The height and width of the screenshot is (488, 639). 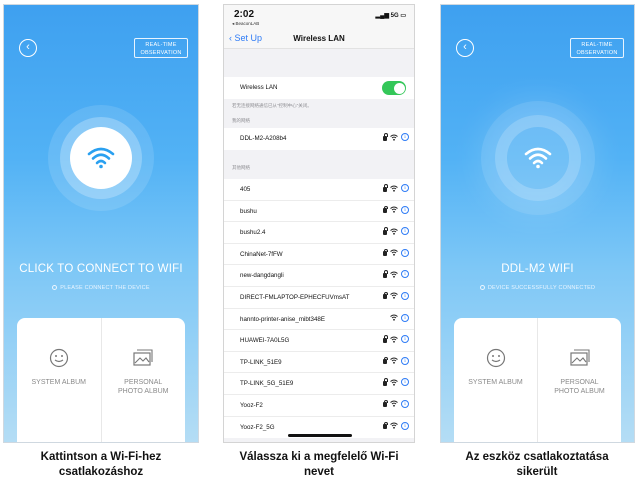 I want to click on network-name: Yooz-F2_5G, so click(x=257, y=427).